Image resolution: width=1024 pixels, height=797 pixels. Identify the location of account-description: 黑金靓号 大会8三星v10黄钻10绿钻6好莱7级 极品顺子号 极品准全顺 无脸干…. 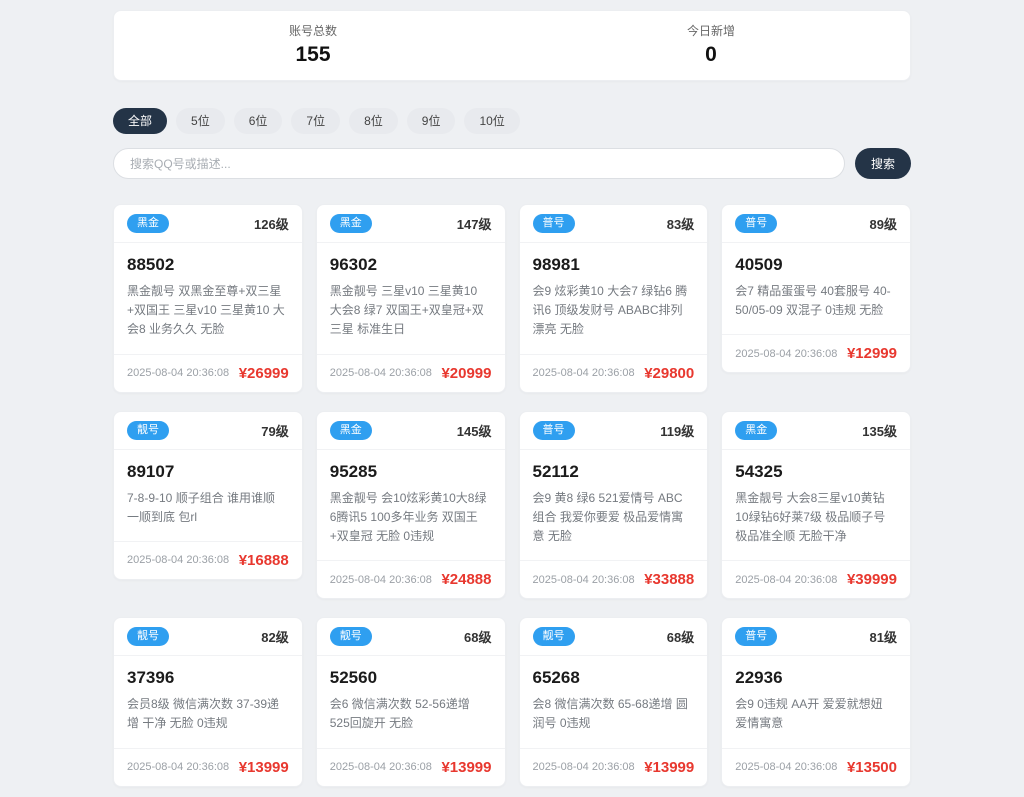
(810, 516).